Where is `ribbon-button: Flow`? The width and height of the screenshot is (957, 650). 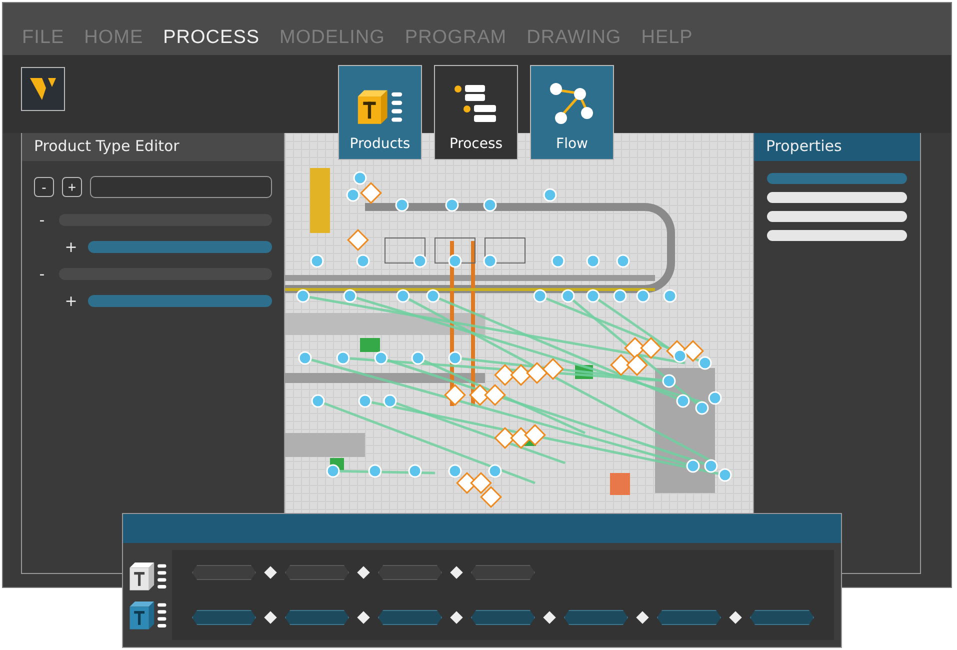 ribbon-button: Flow is located at coordinates (572, 112).